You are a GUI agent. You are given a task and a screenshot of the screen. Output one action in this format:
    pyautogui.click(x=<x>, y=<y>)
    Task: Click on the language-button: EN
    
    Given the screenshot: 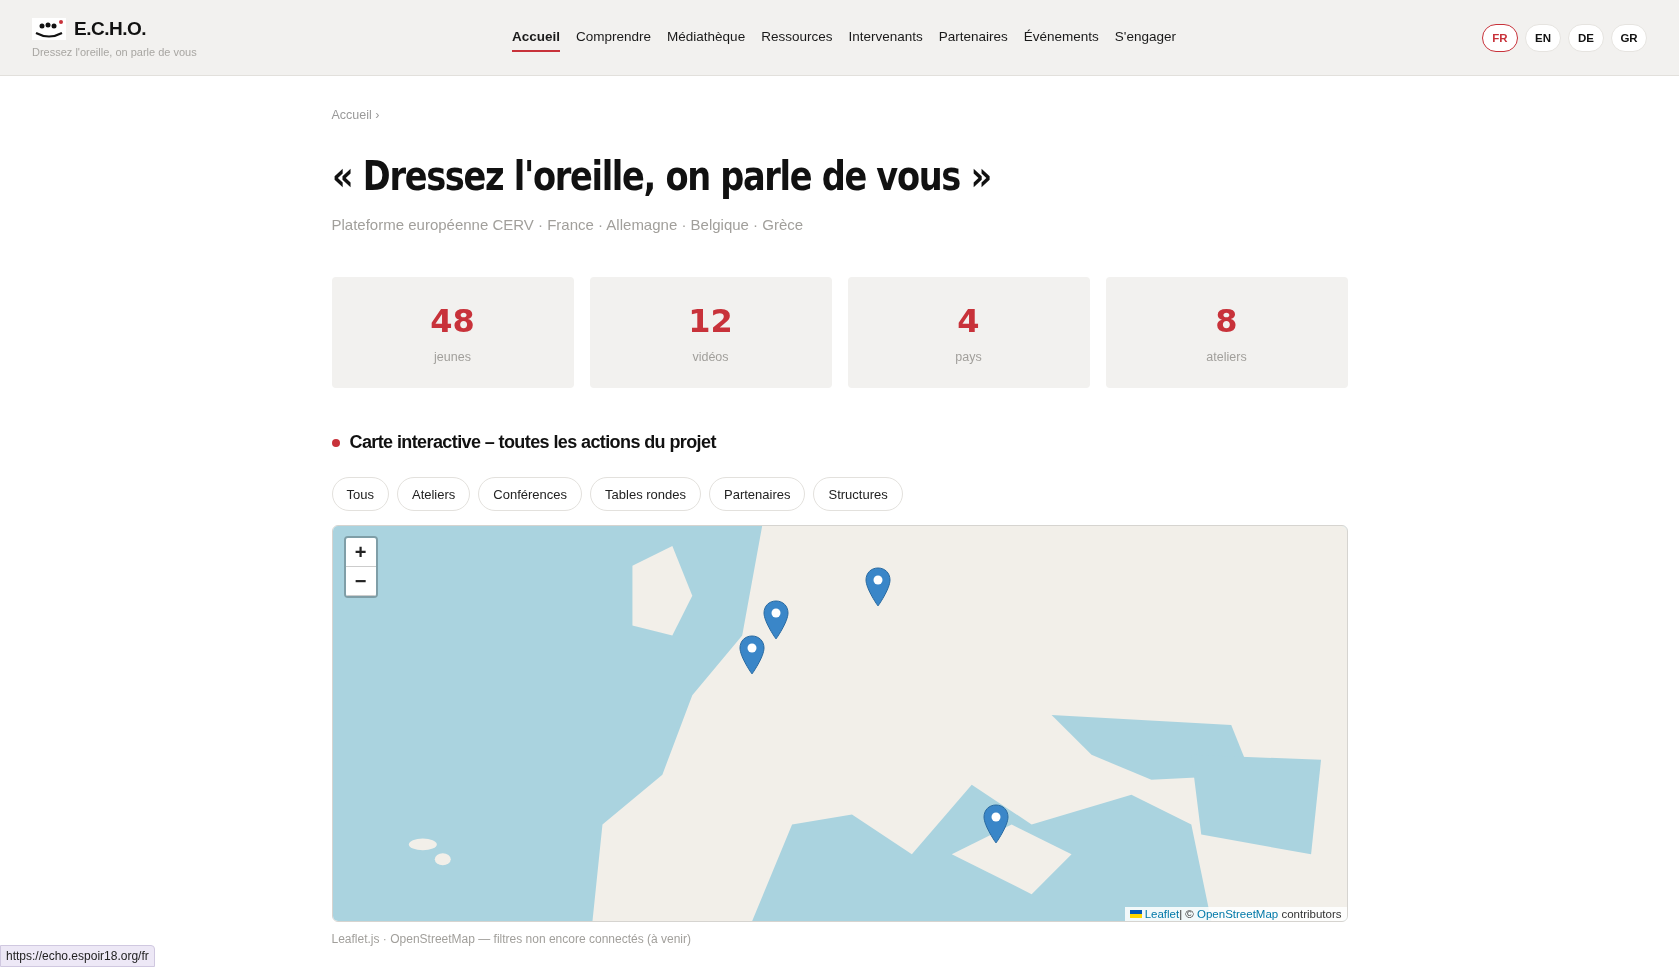 What is the action you would take?
    pyautogui.click(x=1543, y=37)
    